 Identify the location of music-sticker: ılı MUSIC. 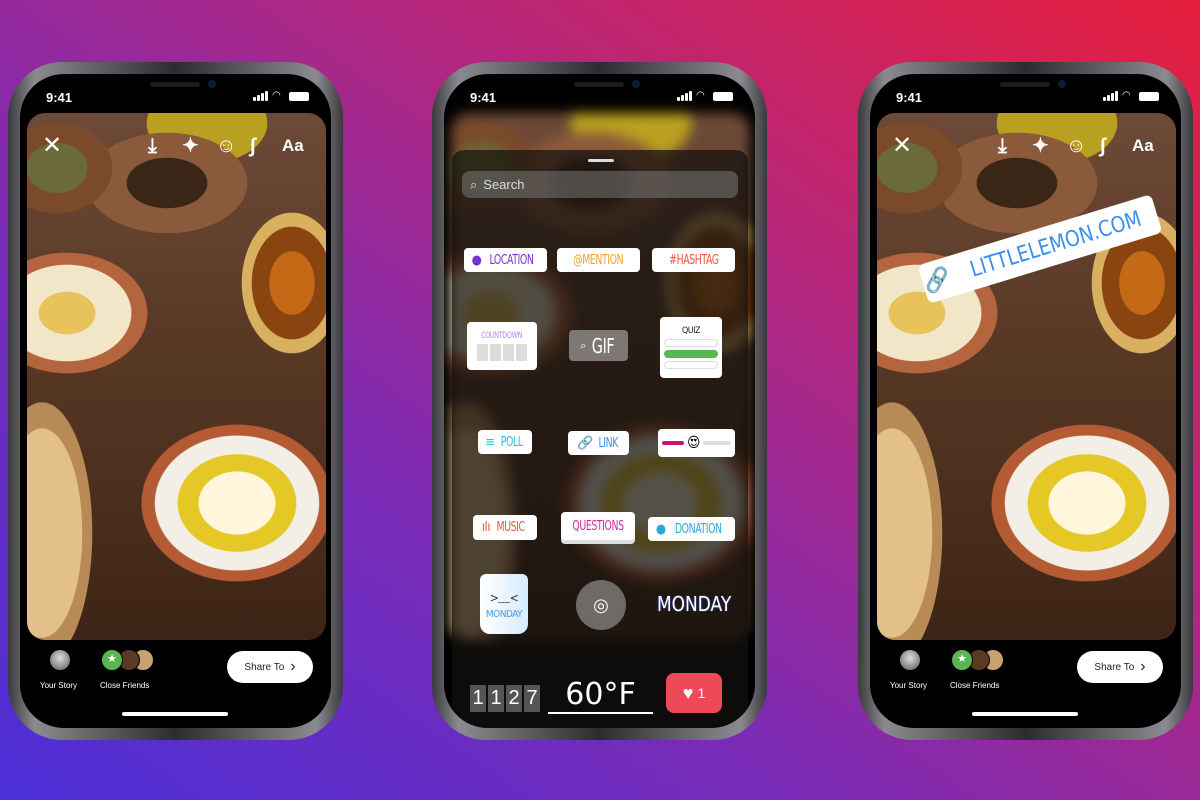
(505, 527).